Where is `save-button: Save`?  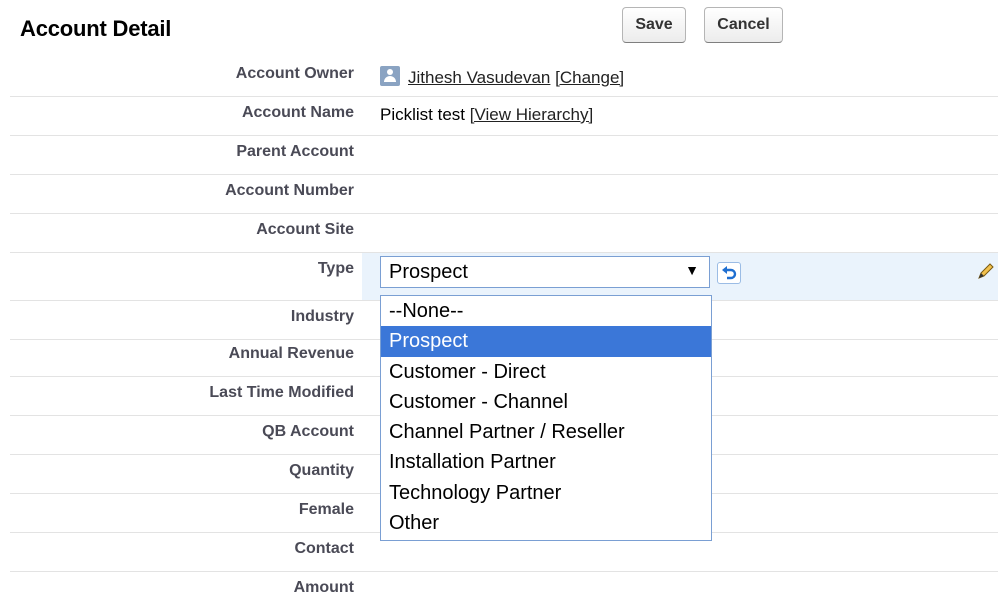
save-button: Save is located at coordinates (654, 25).